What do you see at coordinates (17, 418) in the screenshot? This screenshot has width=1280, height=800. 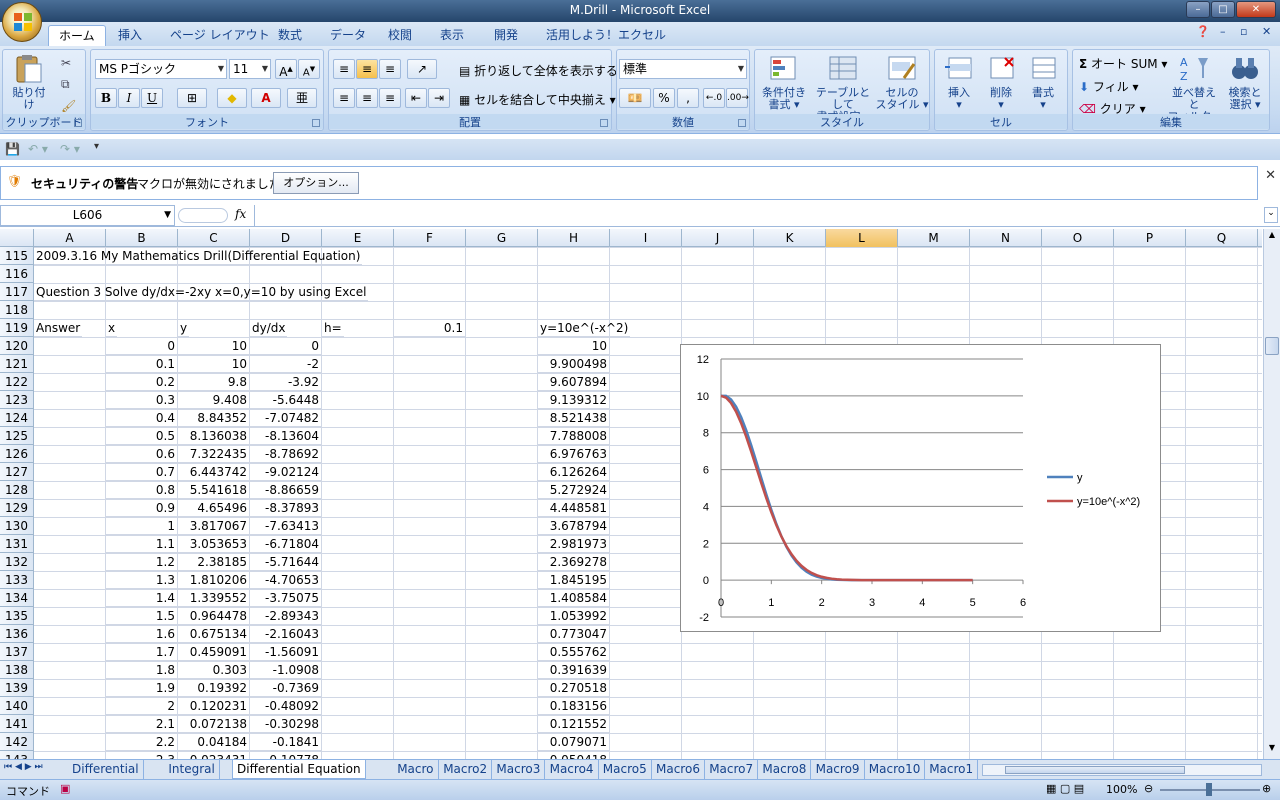 I see `row-header: 124` at bounding box center [17, 418].